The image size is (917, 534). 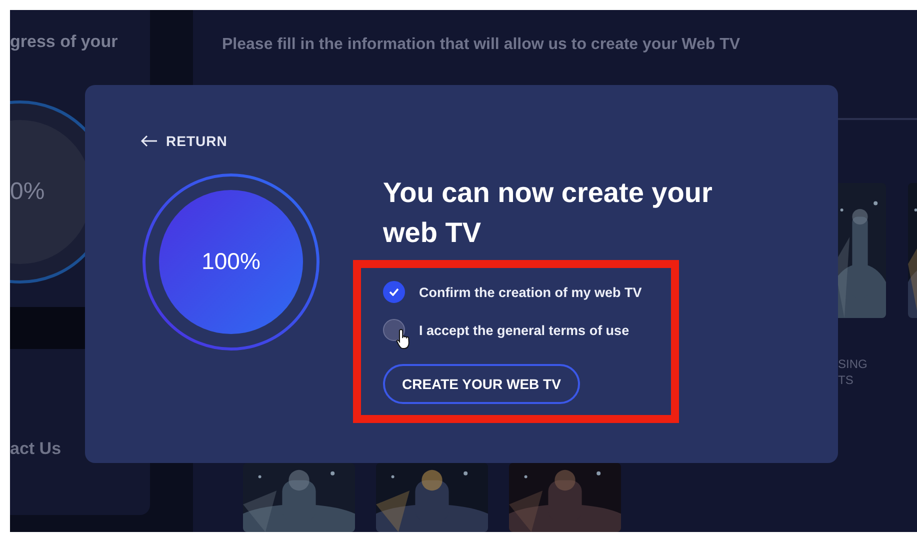 What do you see at coordinates (64, 42) in the screenshot?
I see `sidebar-heading: gress of your` at bounding box center [64, 42].